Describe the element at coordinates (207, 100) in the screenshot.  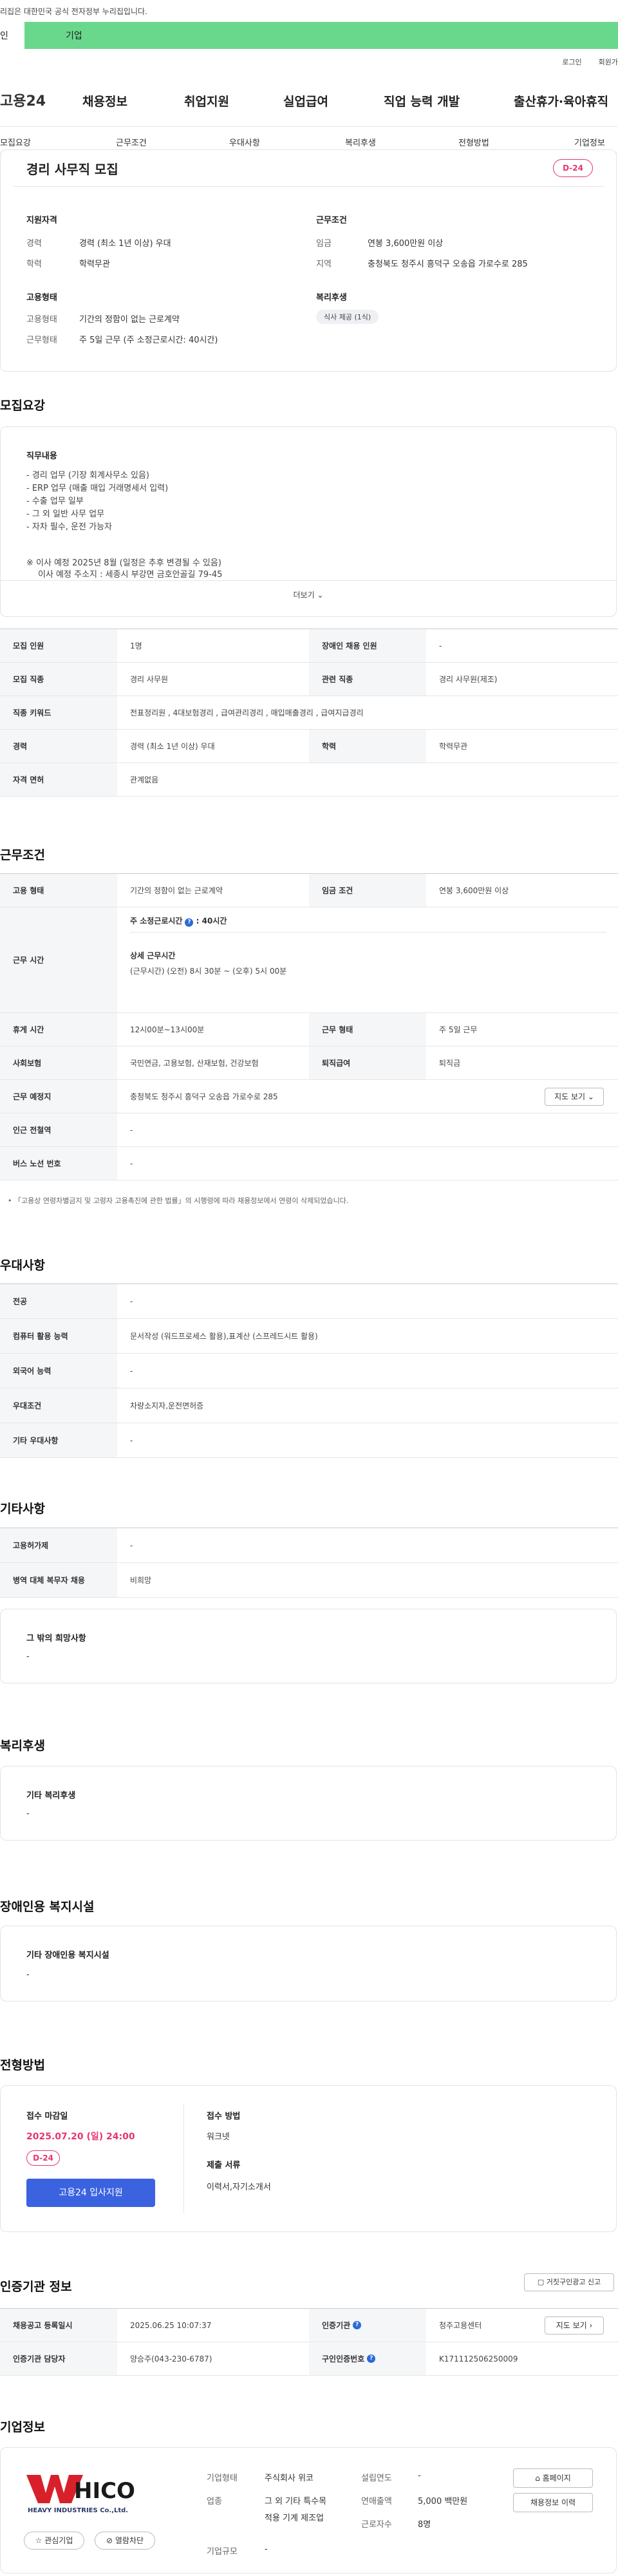
I see `nav-employment-support: 취업지원` at that location.